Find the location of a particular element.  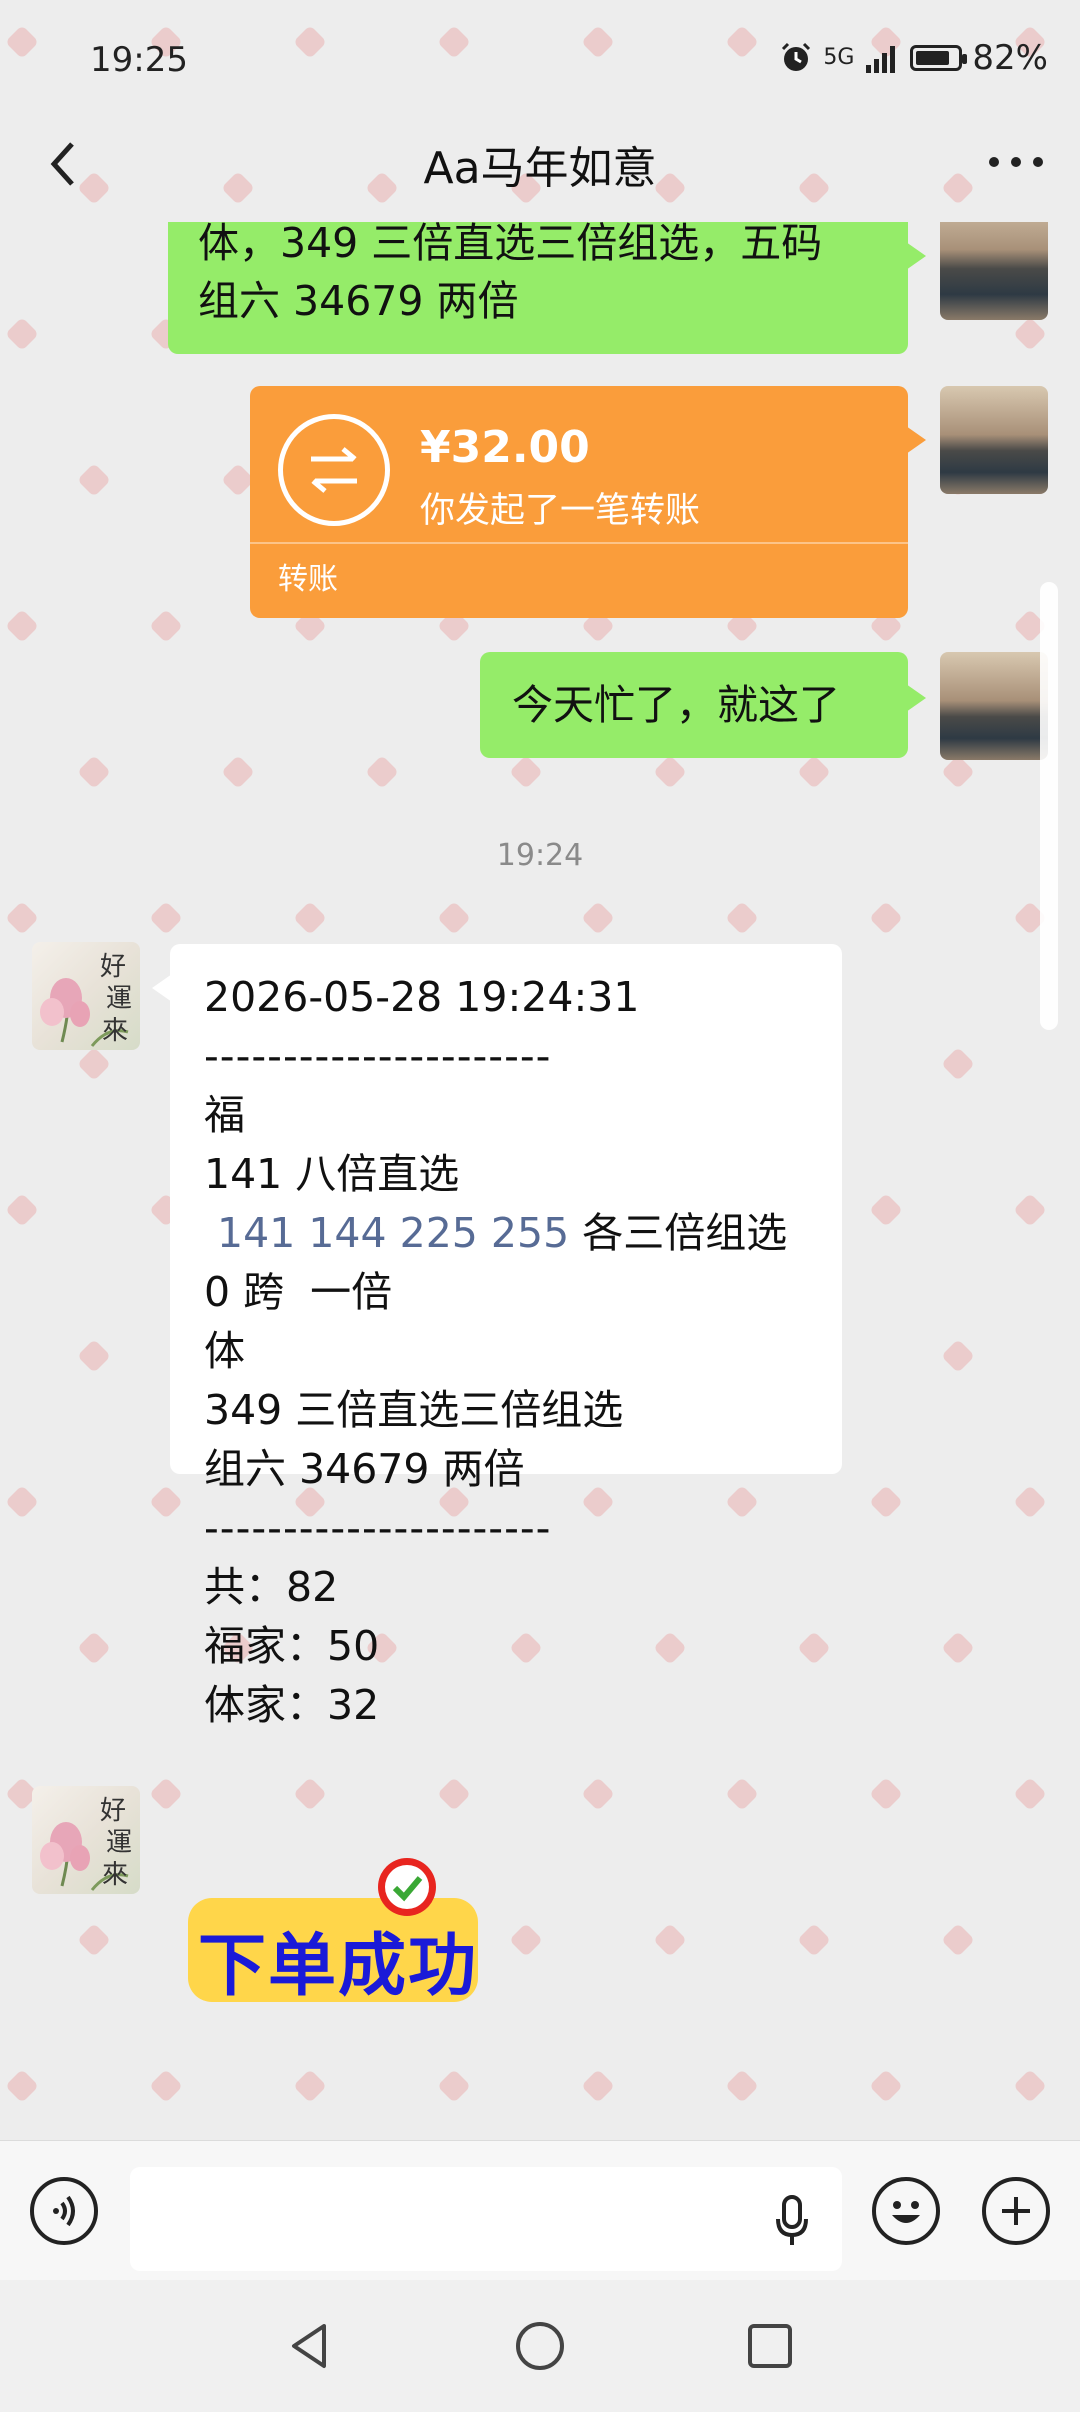

transfer-description: 你发起了一笔转账 is located at coordinates (560, 511).